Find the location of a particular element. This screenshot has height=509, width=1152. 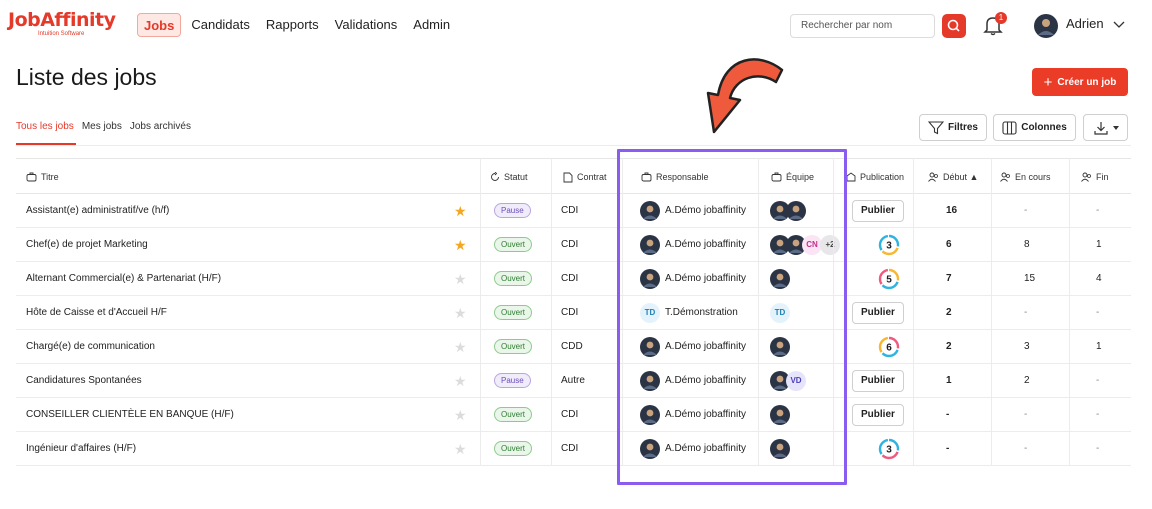

count-debut: 6 is located at coordinates (949, 244).